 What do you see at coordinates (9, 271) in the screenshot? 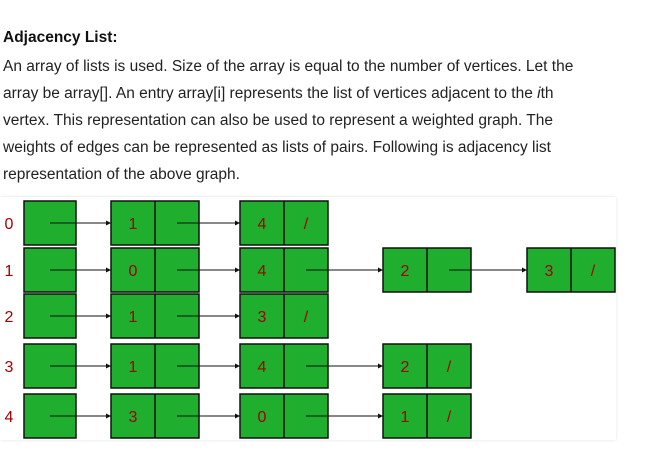
I see `row-index-1: 1` at bounding box center [9, 271].